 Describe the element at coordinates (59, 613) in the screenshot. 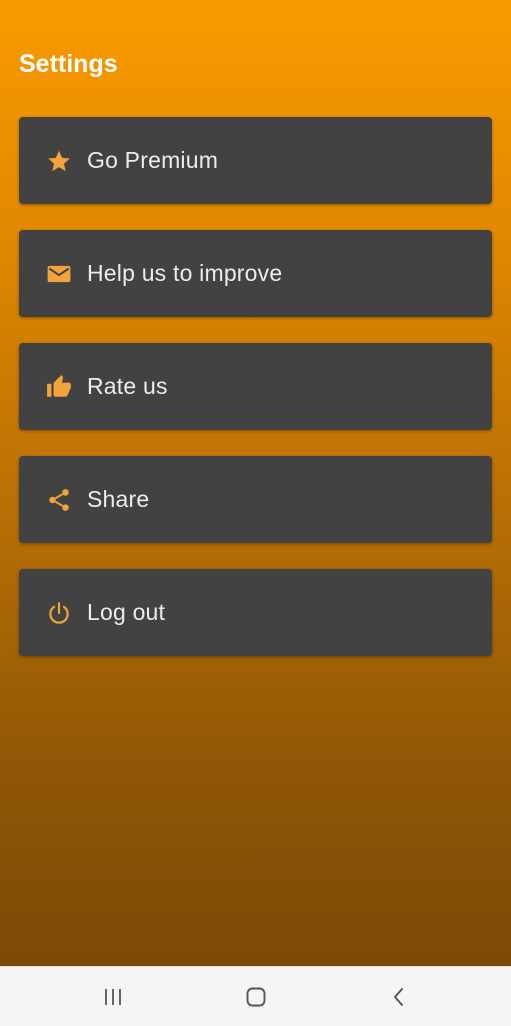

I see `power-icon` at that location.